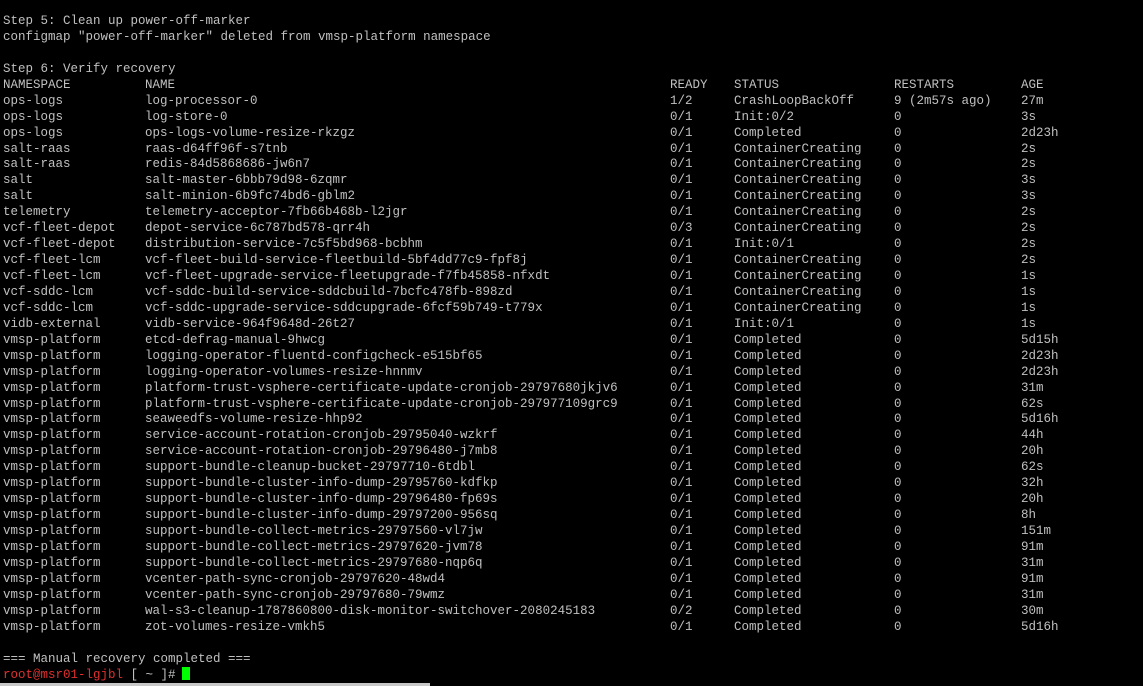 This screenshot has width=1143, height=686. What do you see at coordinates (1032, 578) in the screenshot?
I see `cell-age: 91m` at bounding box center [1032, 578].